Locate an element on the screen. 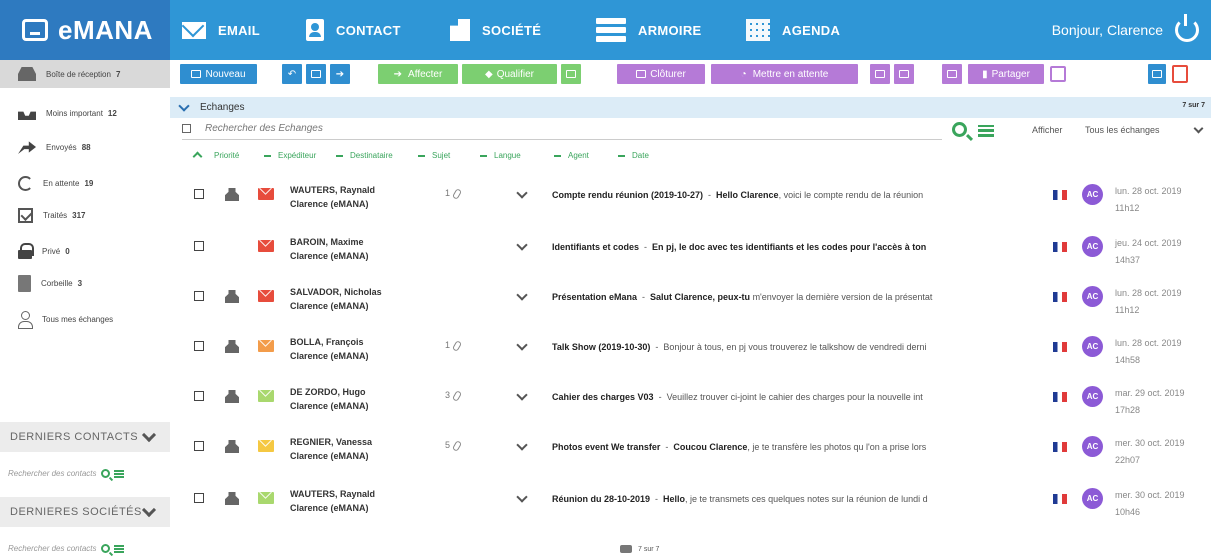  sort-language: Langue is located at coordinates (500, 155).